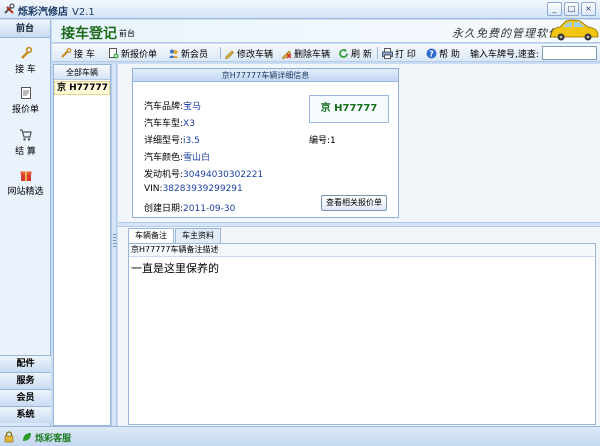 The image size is (600, 446). Describe the element at coordinates (287, 54) in the screenshot. I see `delete-icon` at that location.